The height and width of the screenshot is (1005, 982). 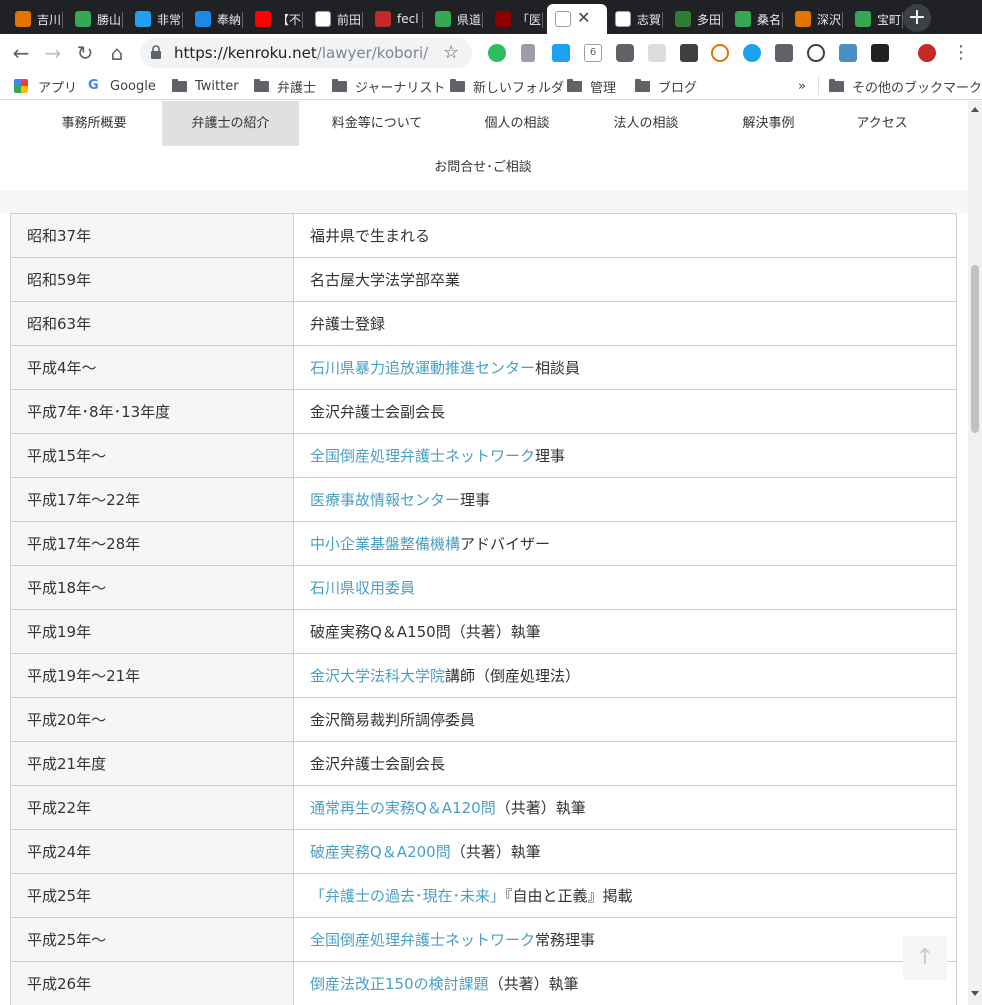 What do you see at coordinates (528, 53) in the screenshot?
I see `clipper-extension-icon` at bounding box center [528, 53].